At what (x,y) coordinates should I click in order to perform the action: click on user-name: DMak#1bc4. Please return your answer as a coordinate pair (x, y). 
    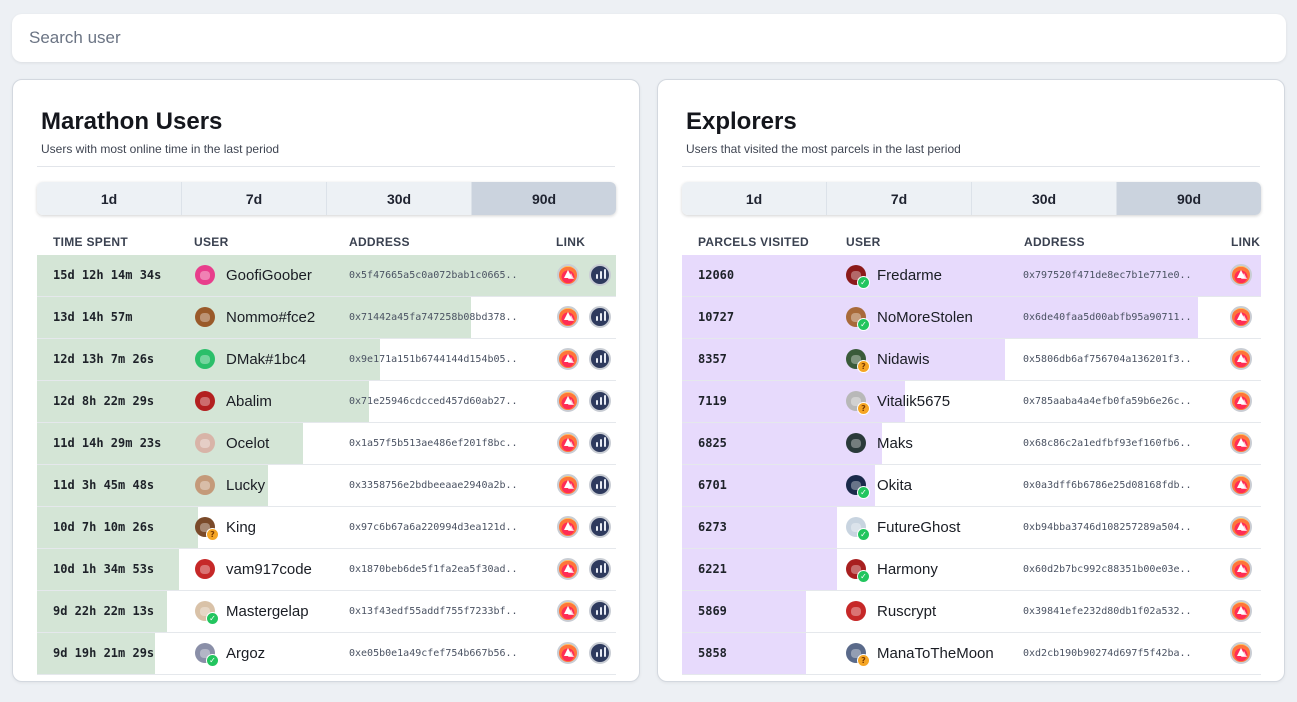
    Looking at the image, I should click on (266, 359).